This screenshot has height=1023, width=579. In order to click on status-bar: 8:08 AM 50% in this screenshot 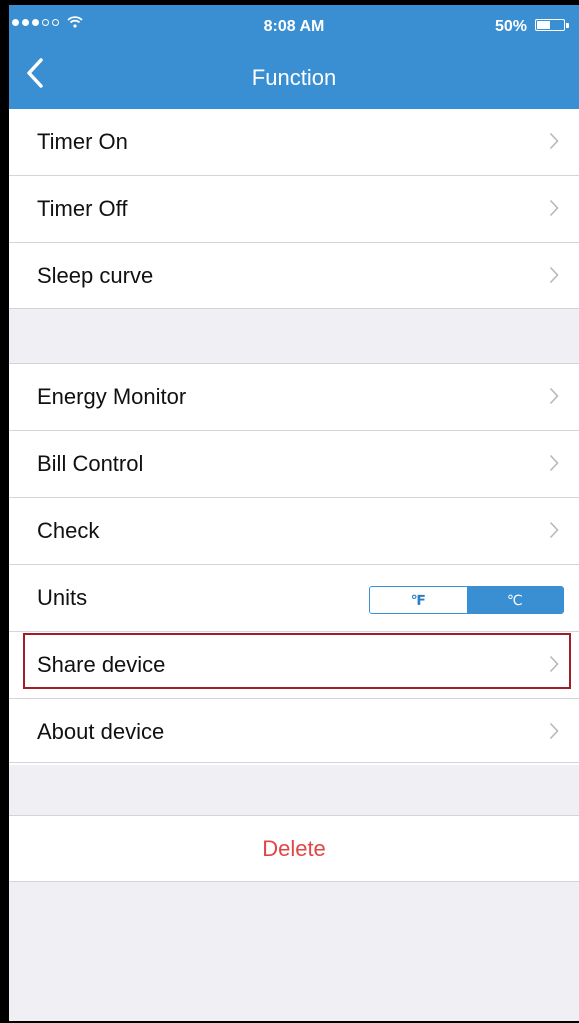, I will do `click(294, 25)`.